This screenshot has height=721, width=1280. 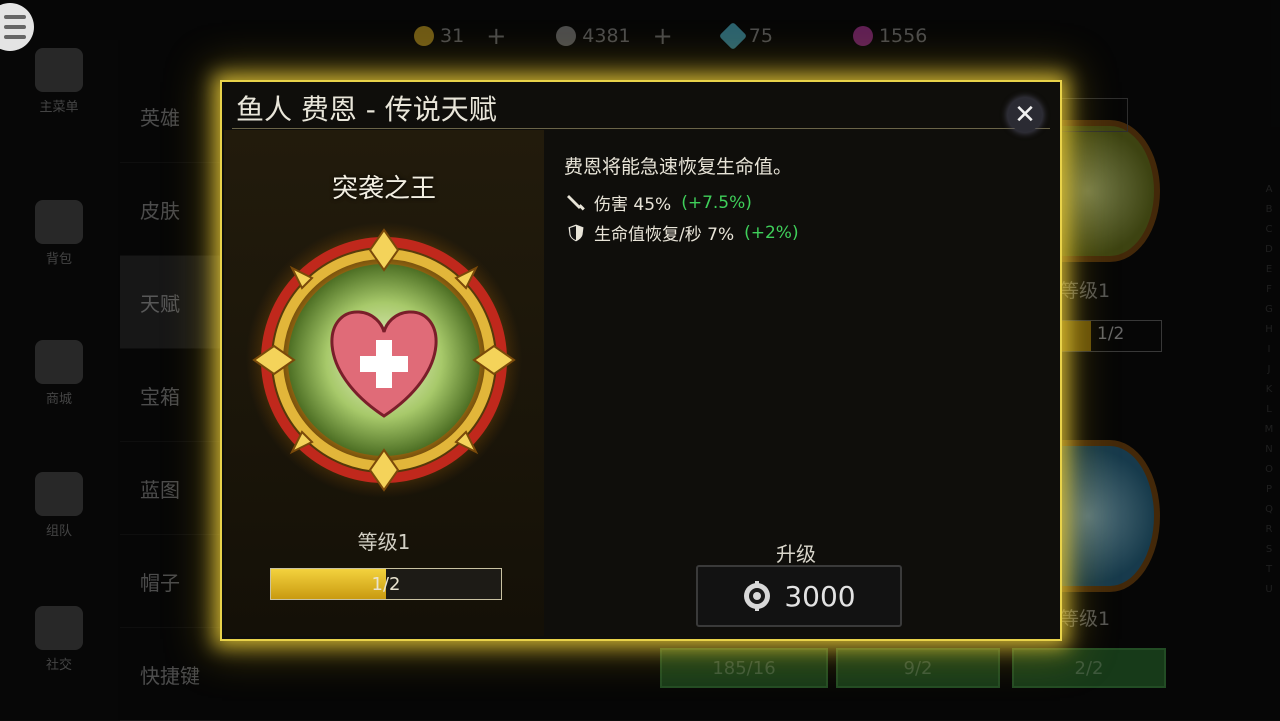 I want to click on close-button: ✕, so click(x=1025, y=115).